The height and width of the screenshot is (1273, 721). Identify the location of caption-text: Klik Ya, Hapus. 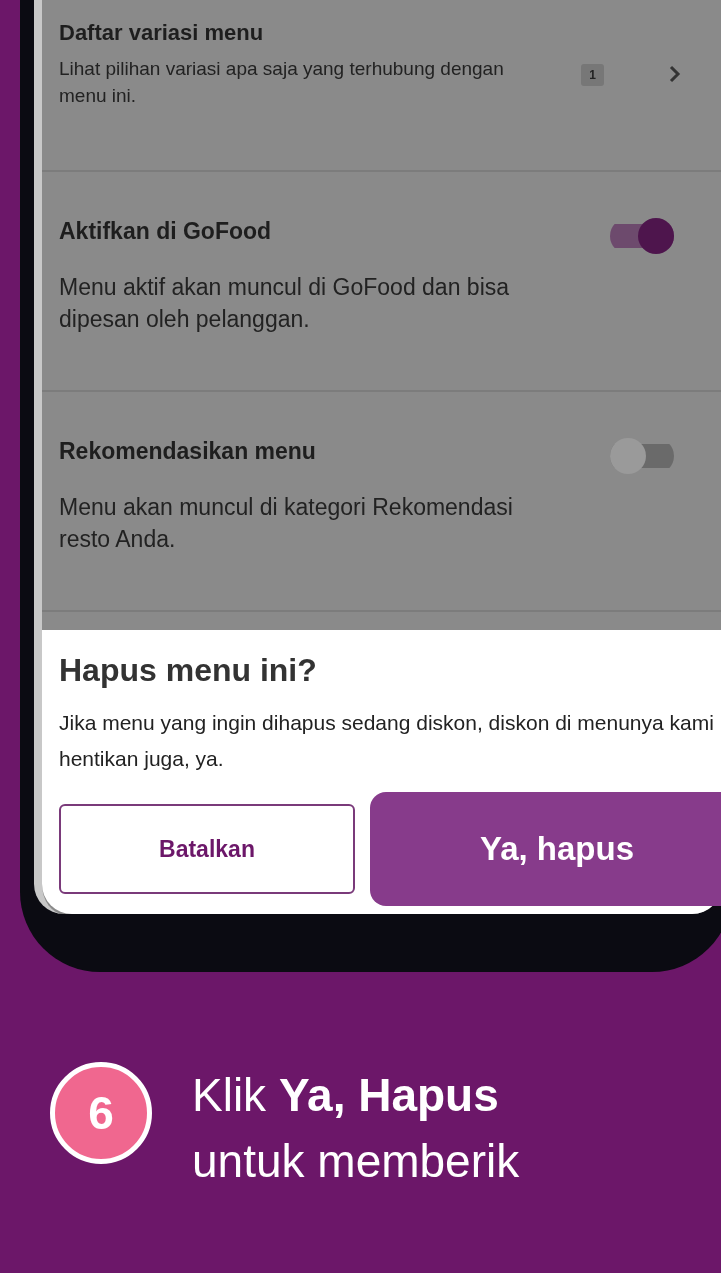
(346, 1096).